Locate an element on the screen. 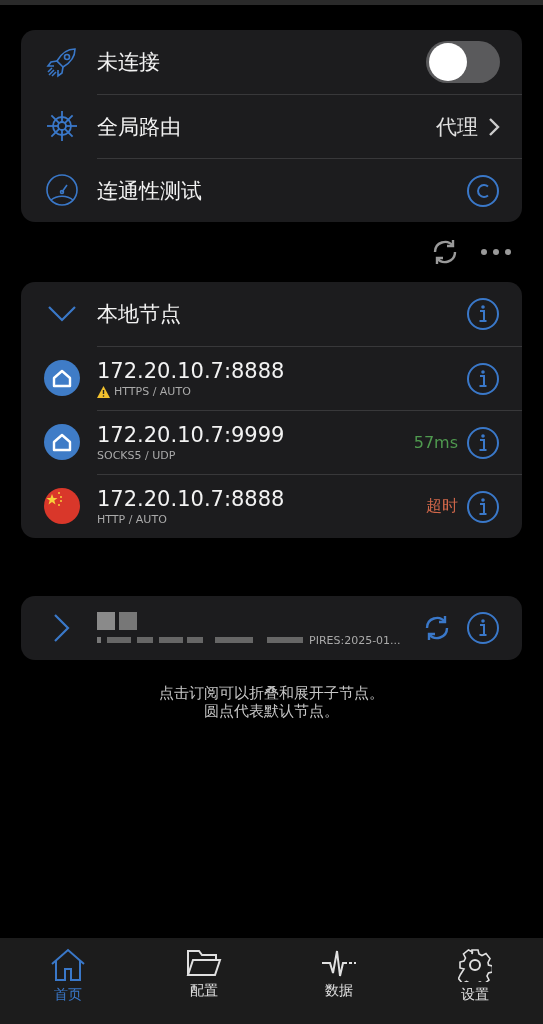 The width and height of the screenshot is (543, 1024). routing-label: 全局路由 is located at coordinates (139, 127).